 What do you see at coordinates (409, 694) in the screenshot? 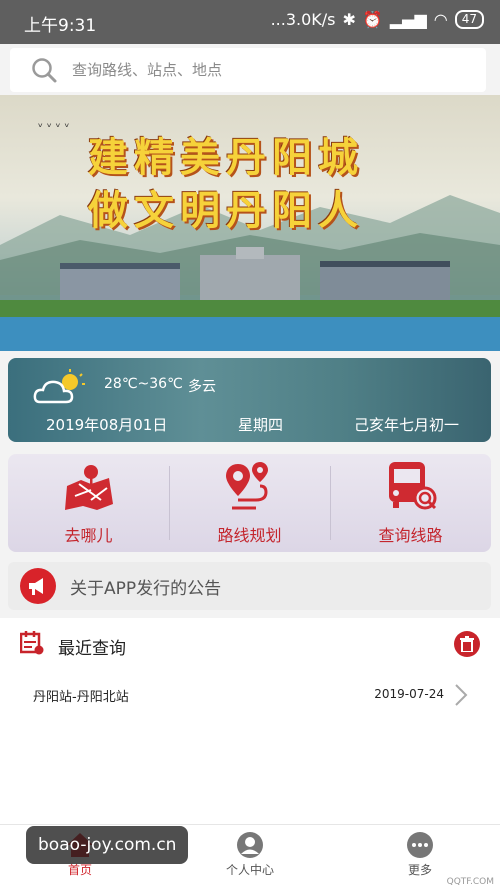
I see `recent-item-date: 2019-07-24` at bounding box center [409, 694].